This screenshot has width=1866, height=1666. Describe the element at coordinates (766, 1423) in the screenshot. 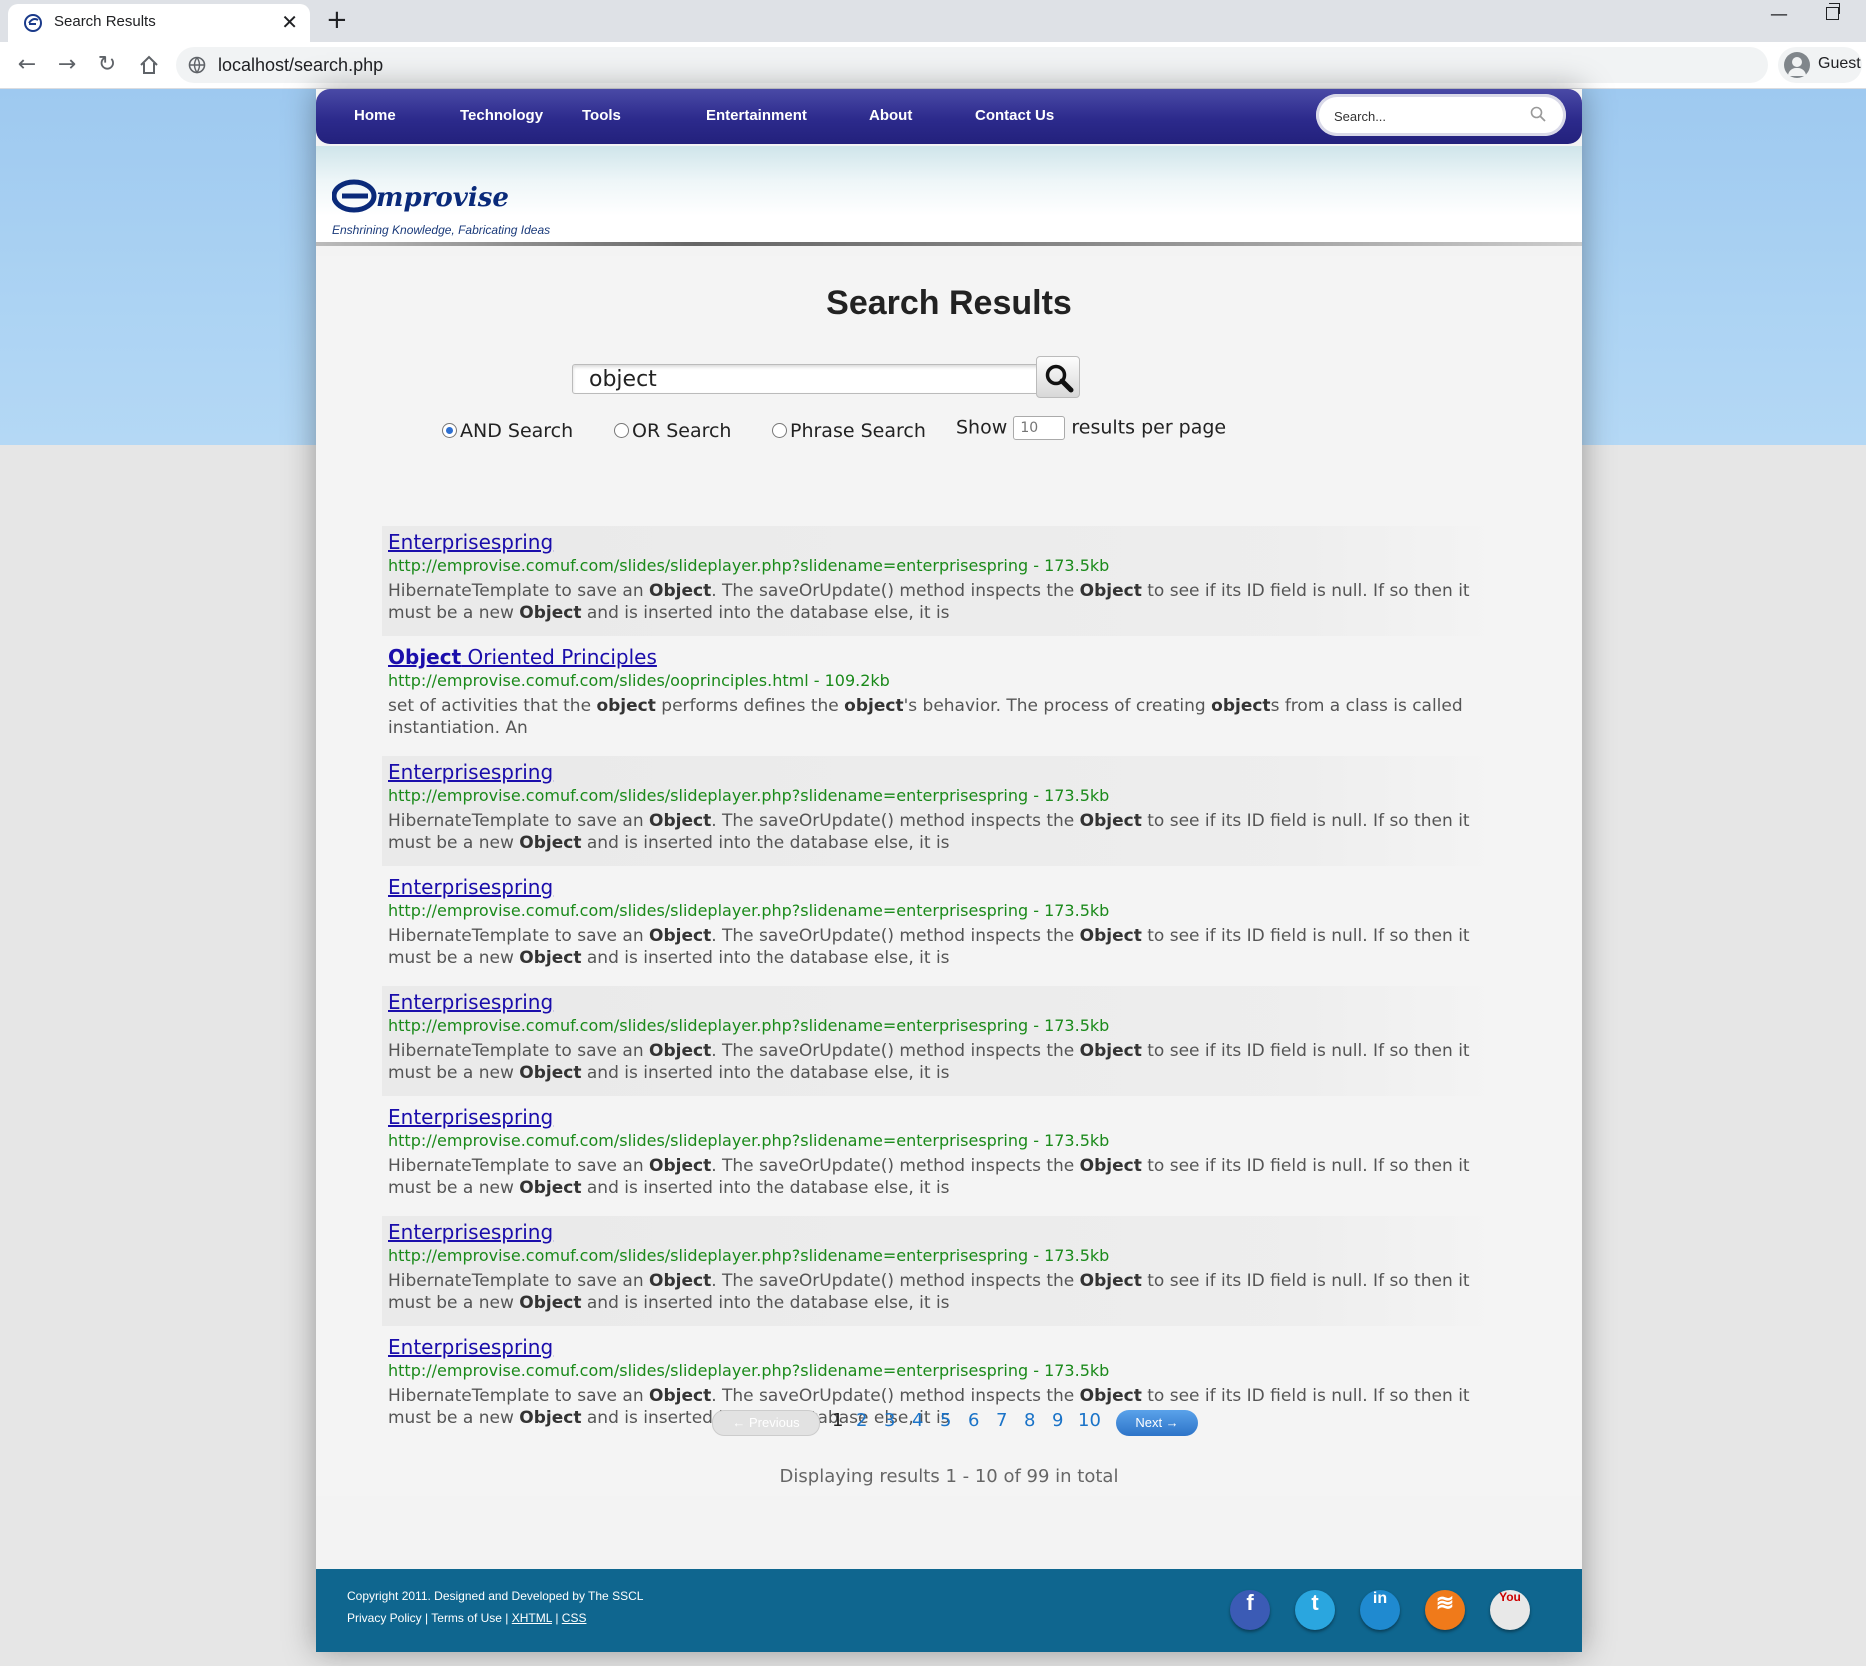

I see `previous-page-button: ← Previous` at that location.